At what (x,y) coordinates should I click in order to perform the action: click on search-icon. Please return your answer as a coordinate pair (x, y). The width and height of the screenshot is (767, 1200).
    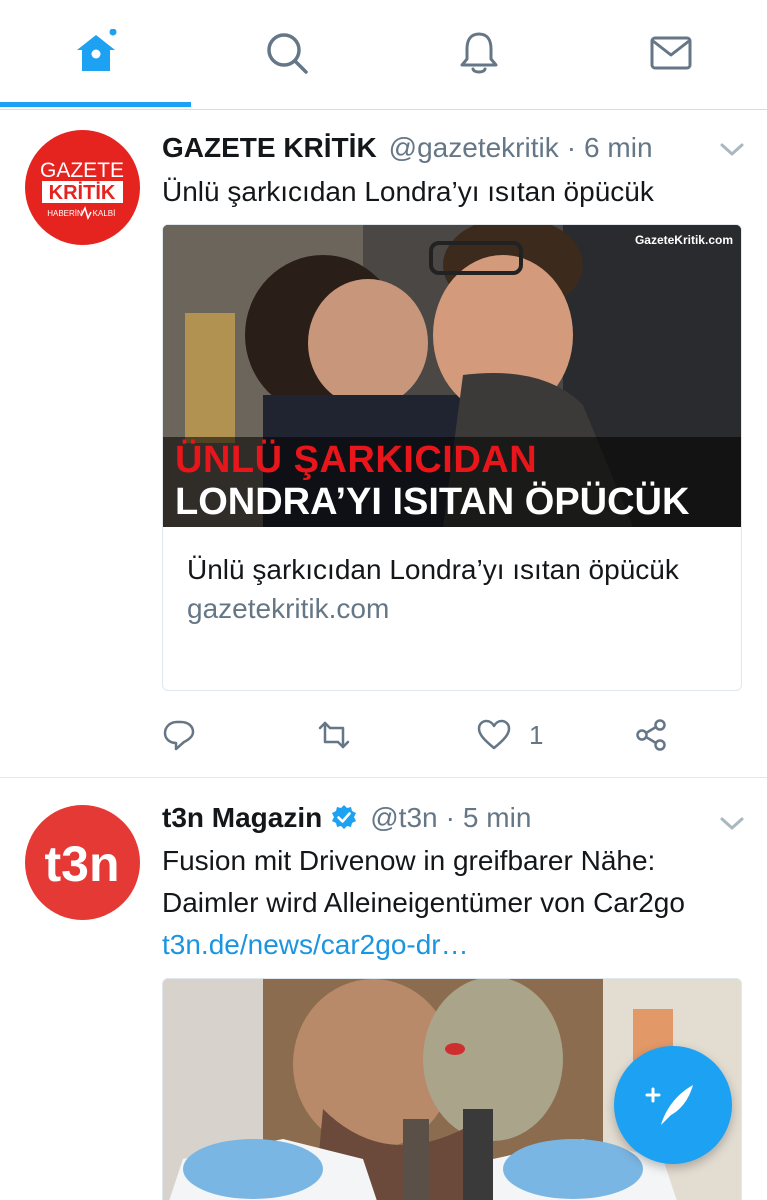
    Looking at the image, I should click on (287, 53).